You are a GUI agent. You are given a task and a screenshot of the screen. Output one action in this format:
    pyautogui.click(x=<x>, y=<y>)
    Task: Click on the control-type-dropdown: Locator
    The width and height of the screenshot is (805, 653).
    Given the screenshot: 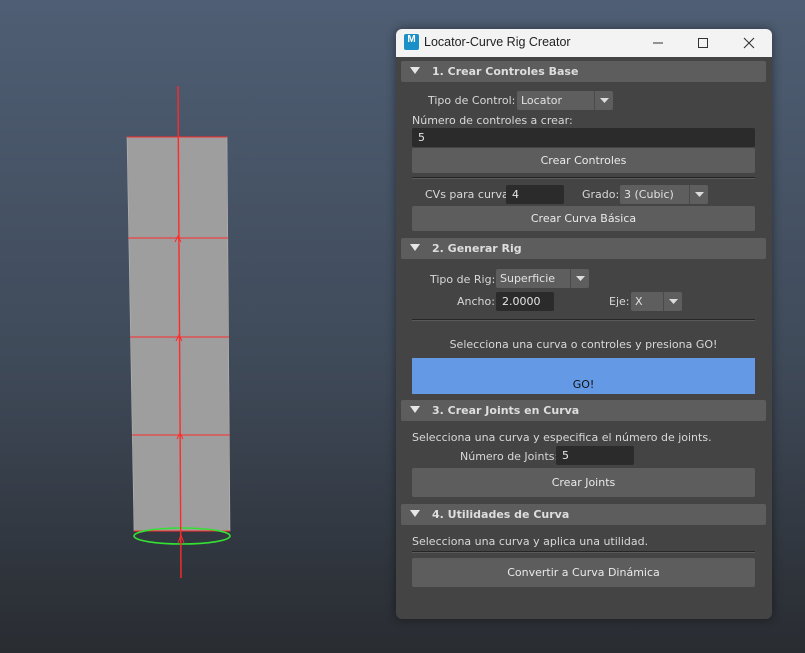 What is the action you would take?
    pyautogui.click(x=565, y=100)
    